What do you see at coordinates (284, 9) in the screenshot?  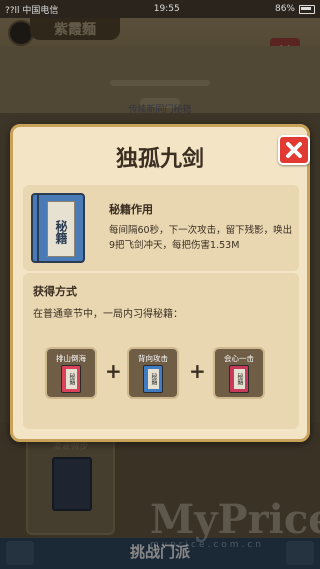 I see `battery-percent: 86%` at bounding box center [284, 9].